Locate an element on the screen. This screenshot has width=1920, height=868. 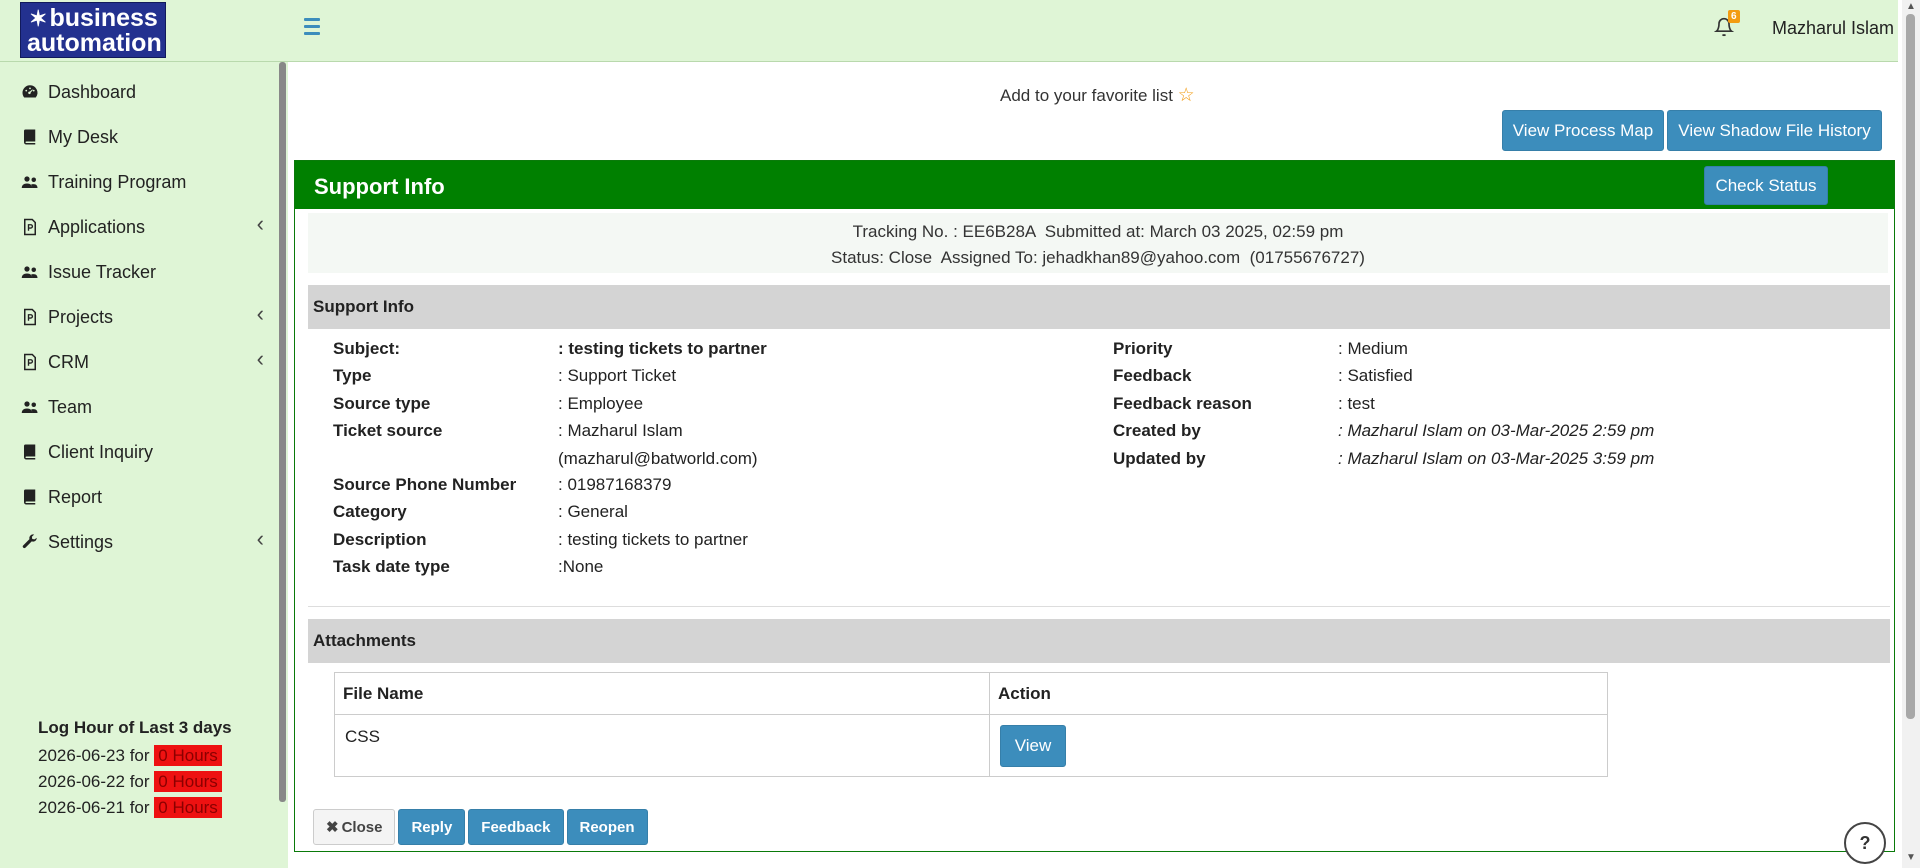
sparkle-icon: ✶ is located at coordinates (38, 18).